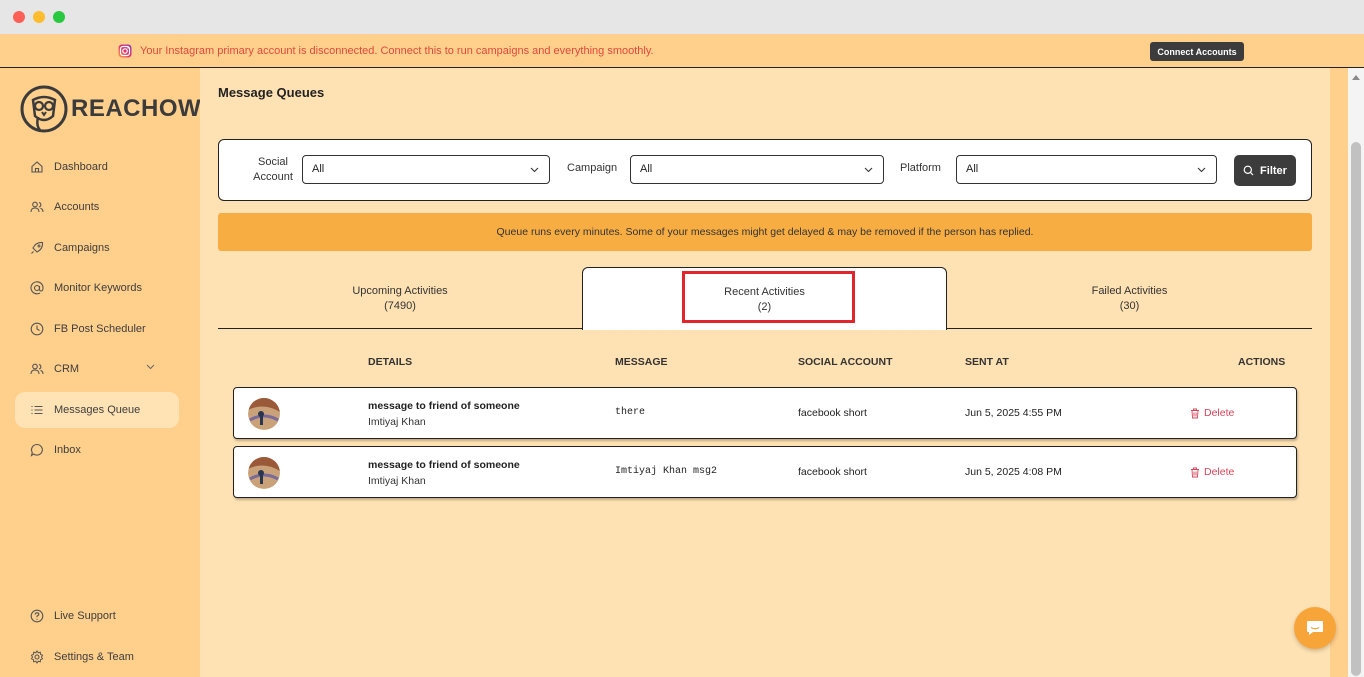  Describe the element at coordinates (1129, 306) in the screenshot. I see `tab-count: (30)` at that location.